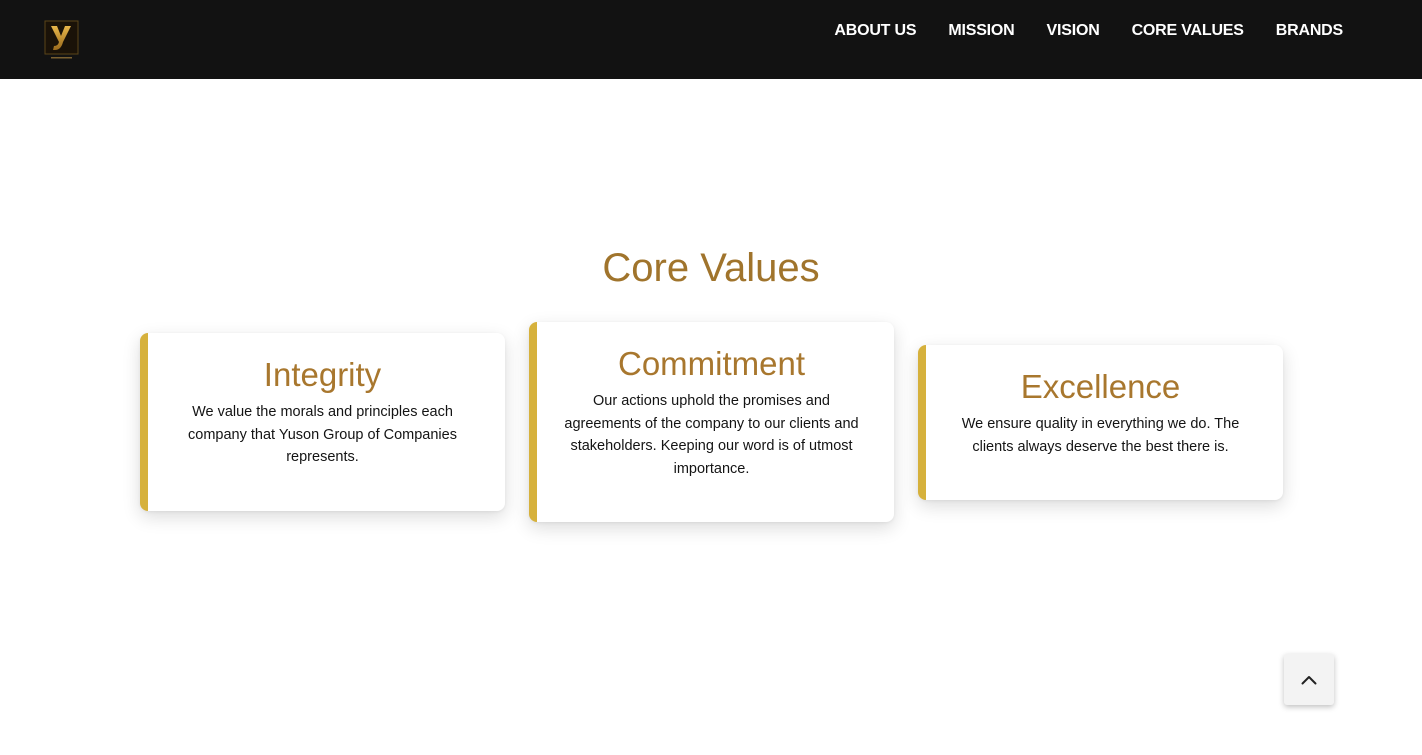 This screenshot has width=1422, height=755. What do you see at coordinates (1309, 31) in the screenshot?
I see `nav-brands: BRANDS` at bounding box center [1309, 31].